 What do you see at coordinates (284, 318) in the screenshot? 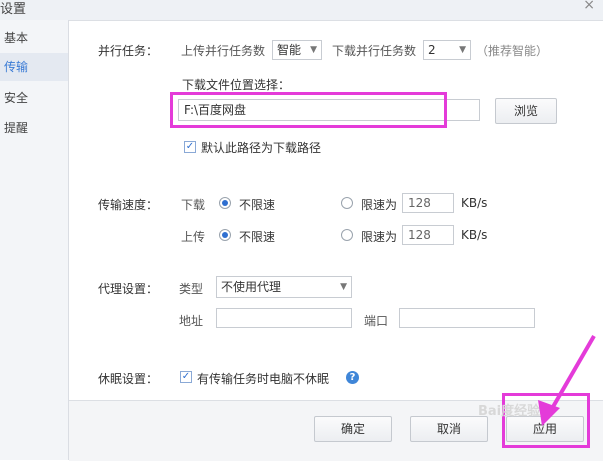
I see `proxy-address-input` at bounding box center [284, 318].